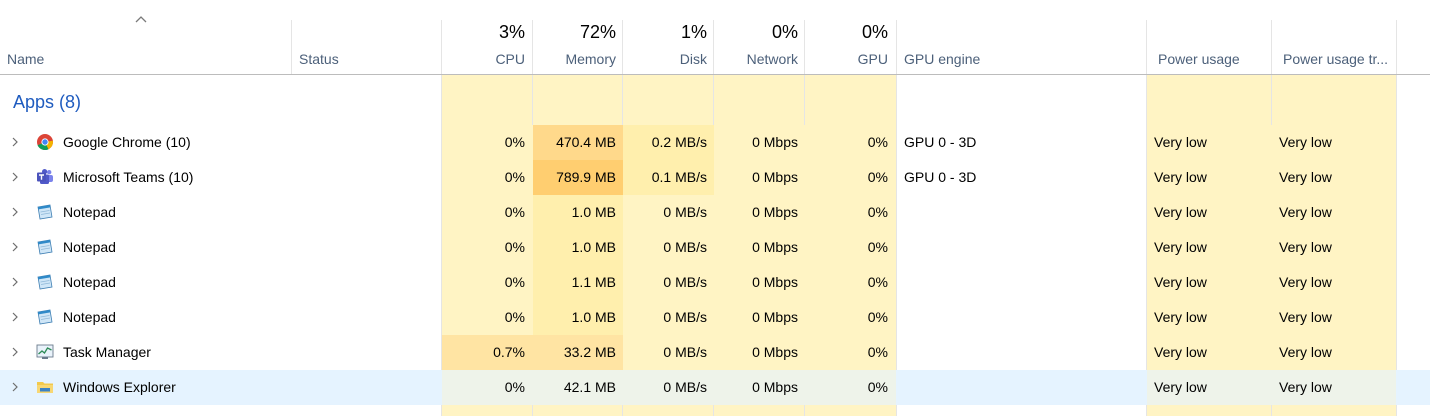  I want to click on header-gpu-engine: GPU engine, so click(942, 59).